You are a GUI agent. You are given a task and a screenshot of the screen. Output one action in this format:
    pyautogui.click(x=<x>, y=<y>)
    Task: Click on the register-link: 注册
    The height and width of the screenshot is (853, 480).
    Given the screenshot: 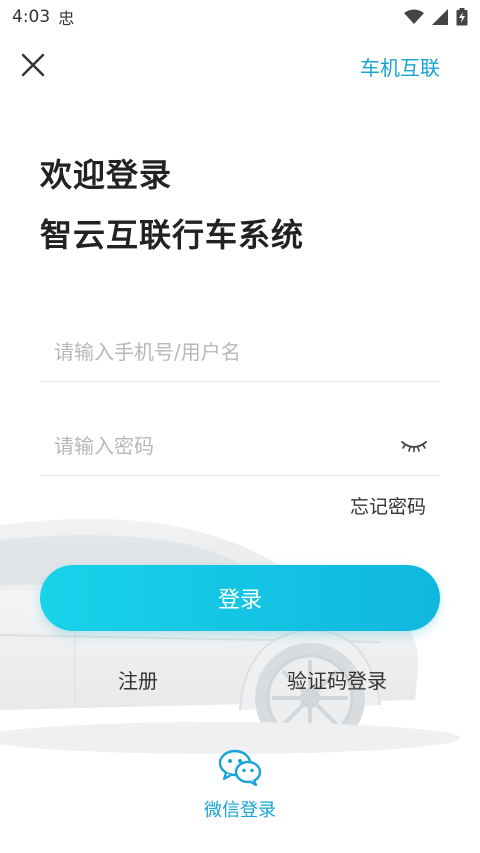 What is the action you would take?
    pyautogui.click(x=138, y=679)
    